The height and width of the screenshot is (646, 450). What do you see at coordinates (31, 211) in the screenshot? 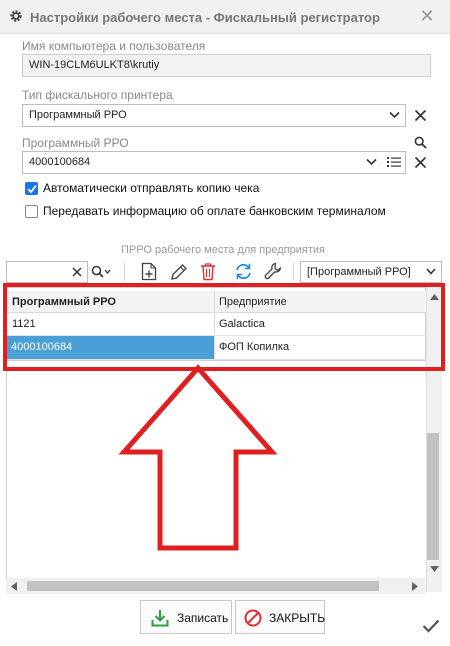
I see `bank-terminal-checkbox` at bounding box center [31, 211].